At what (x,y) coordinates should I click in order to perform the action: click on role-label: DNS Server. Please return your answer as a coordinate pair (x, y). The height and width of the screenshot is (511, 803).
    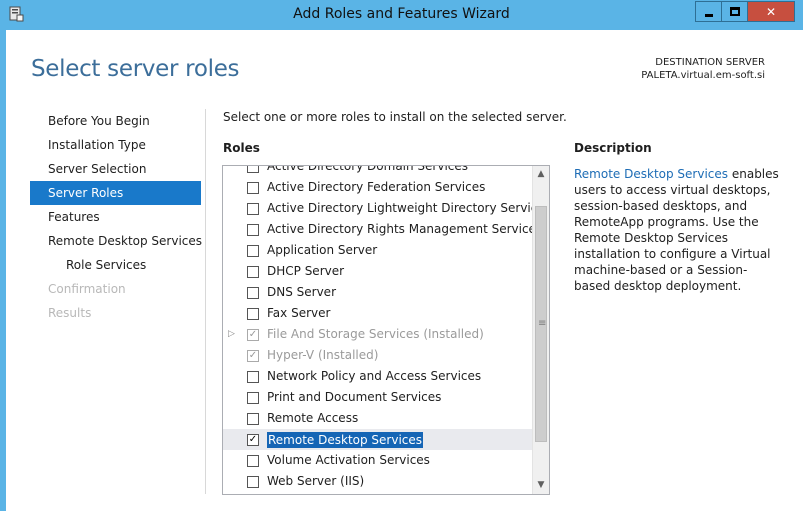
    Looking at the image, I should click on (301, 292).